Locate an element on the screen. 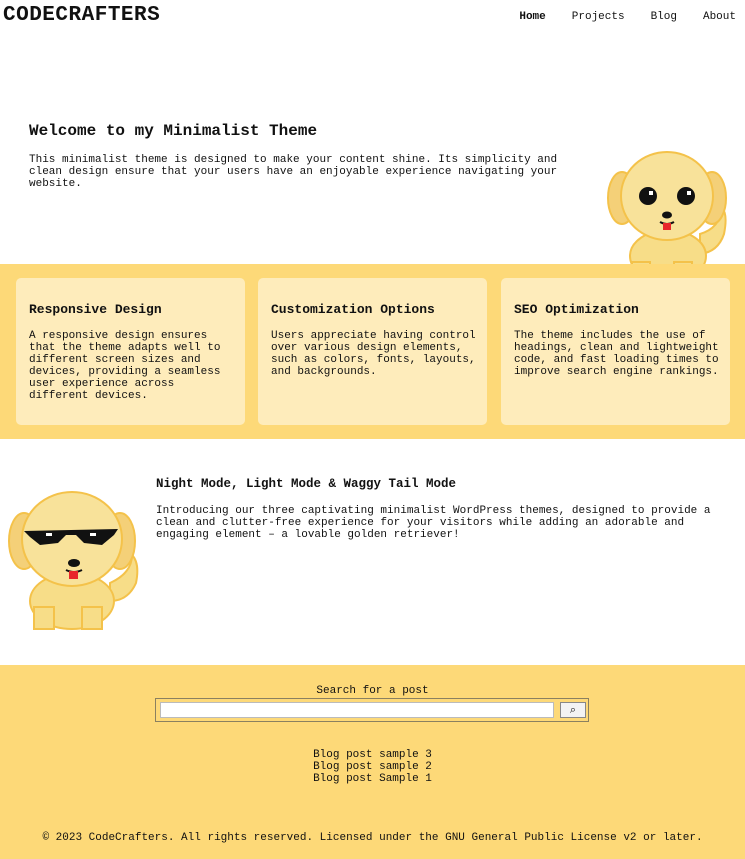  nav-projects: Projects is located at coordinates (598, 17).